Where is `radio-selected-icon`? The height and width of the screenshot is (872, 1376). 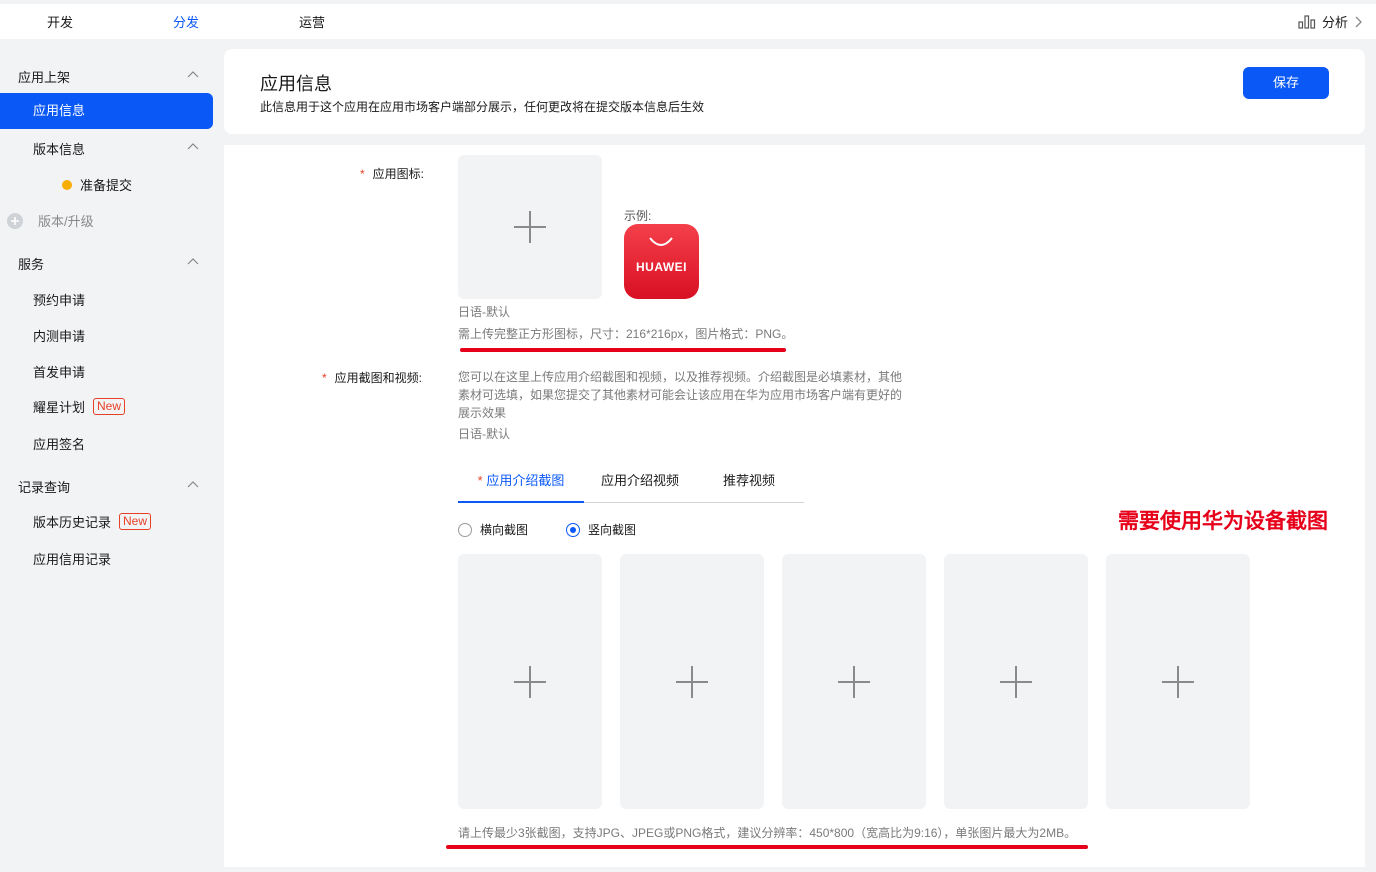
radio-selected-icon is located at coordinates (573, 529).